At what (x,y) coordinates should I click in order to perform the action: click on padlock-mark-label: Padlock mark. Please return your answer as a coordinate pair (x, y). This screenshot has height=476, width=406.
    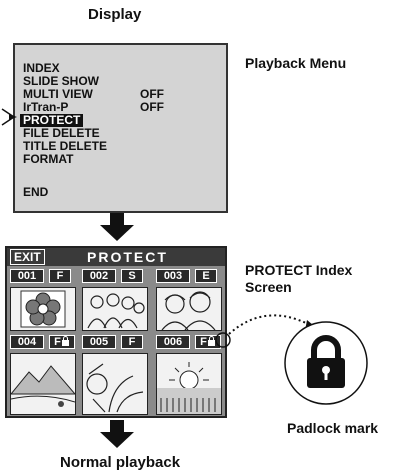
    Looking at the image, I should click on (333, 428).